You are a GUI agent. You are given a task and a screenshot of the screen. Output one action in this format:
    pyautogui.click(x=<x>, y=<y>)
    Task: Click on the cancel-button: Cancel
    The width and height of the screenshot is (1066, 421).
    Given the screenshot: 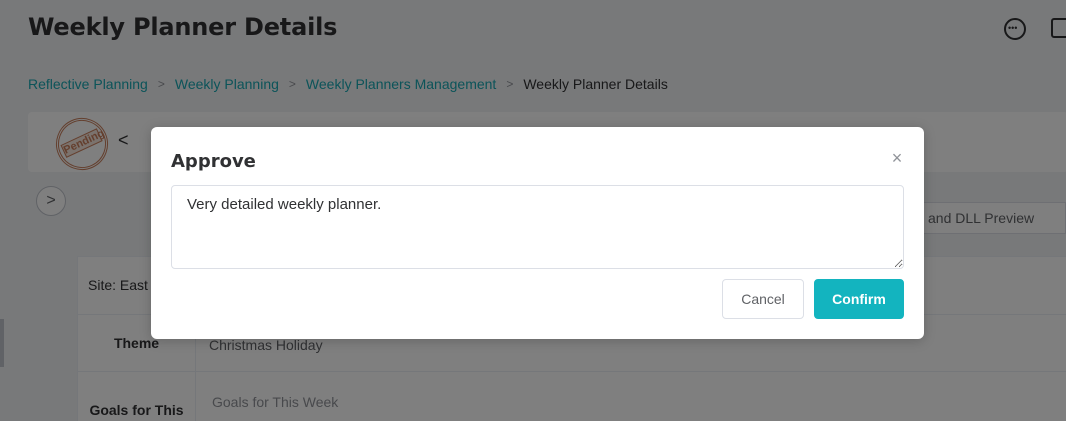 What is the action you would take?
    pyautogui.click(x=763, y=299)
    